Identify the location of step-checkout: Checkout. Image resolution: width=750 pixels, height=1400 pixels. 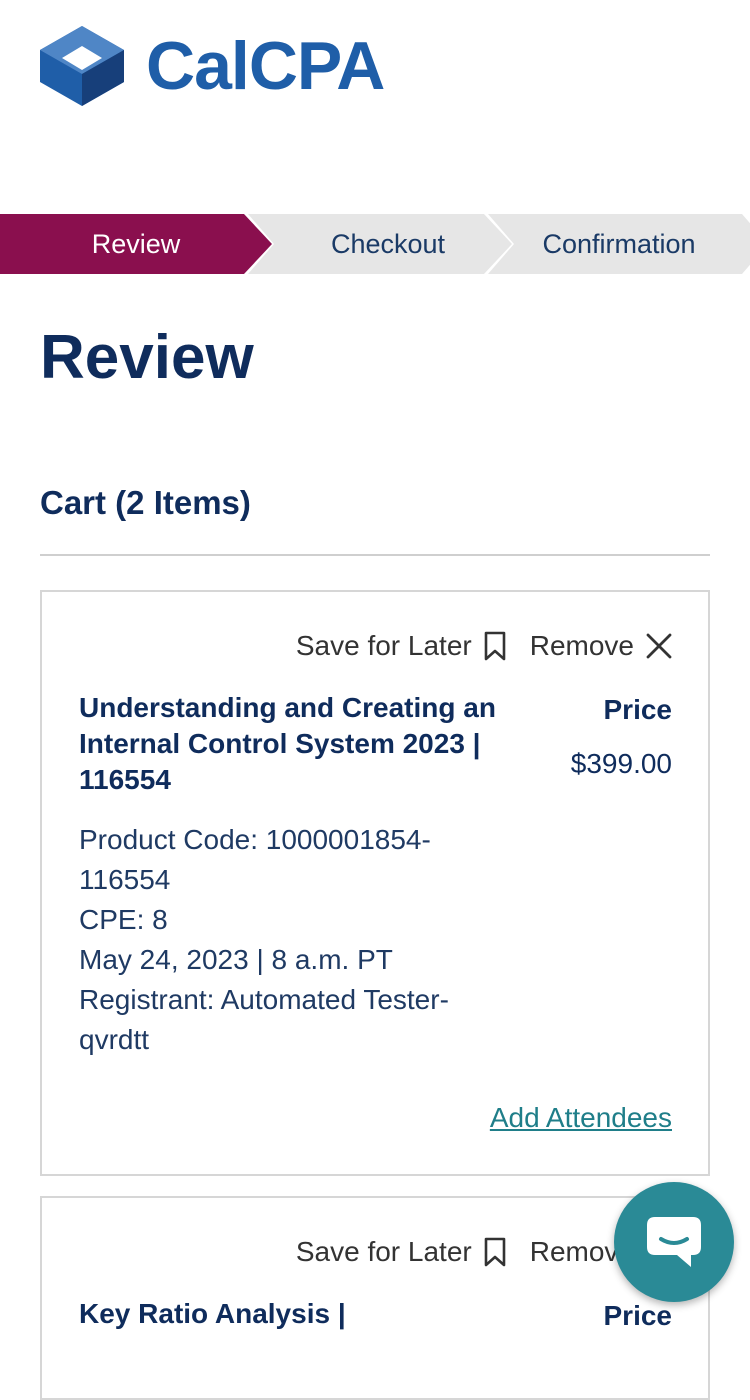
(380, 244).